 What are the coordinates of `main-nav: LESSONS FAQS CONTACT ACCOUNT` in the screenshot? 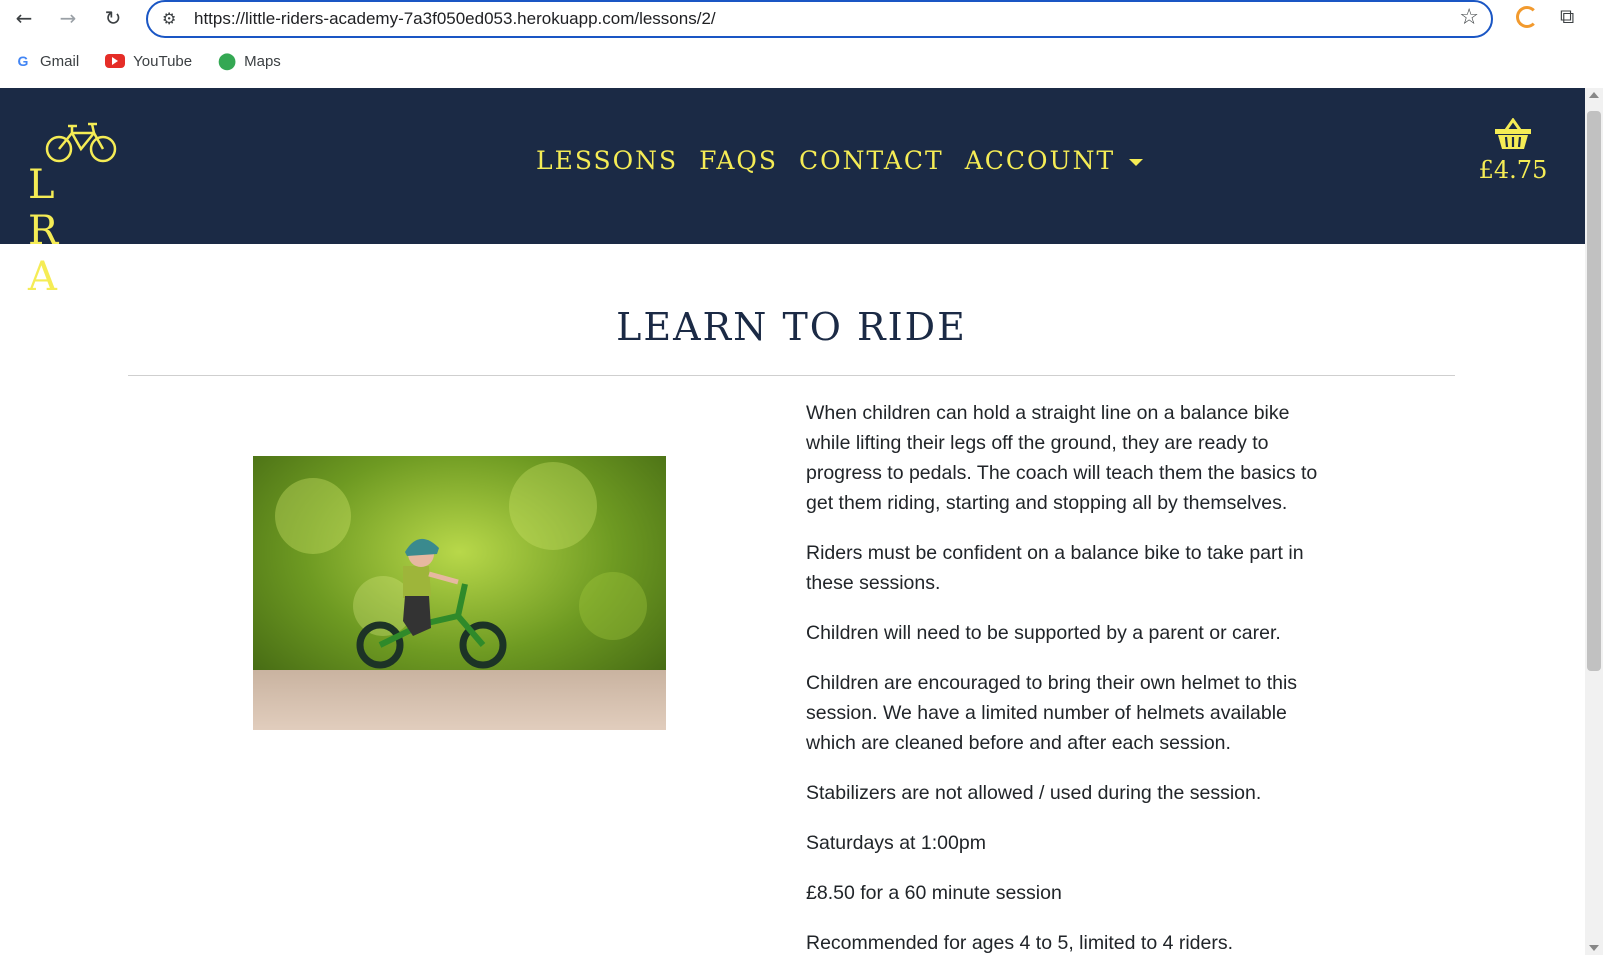 It's located at (850, 160).